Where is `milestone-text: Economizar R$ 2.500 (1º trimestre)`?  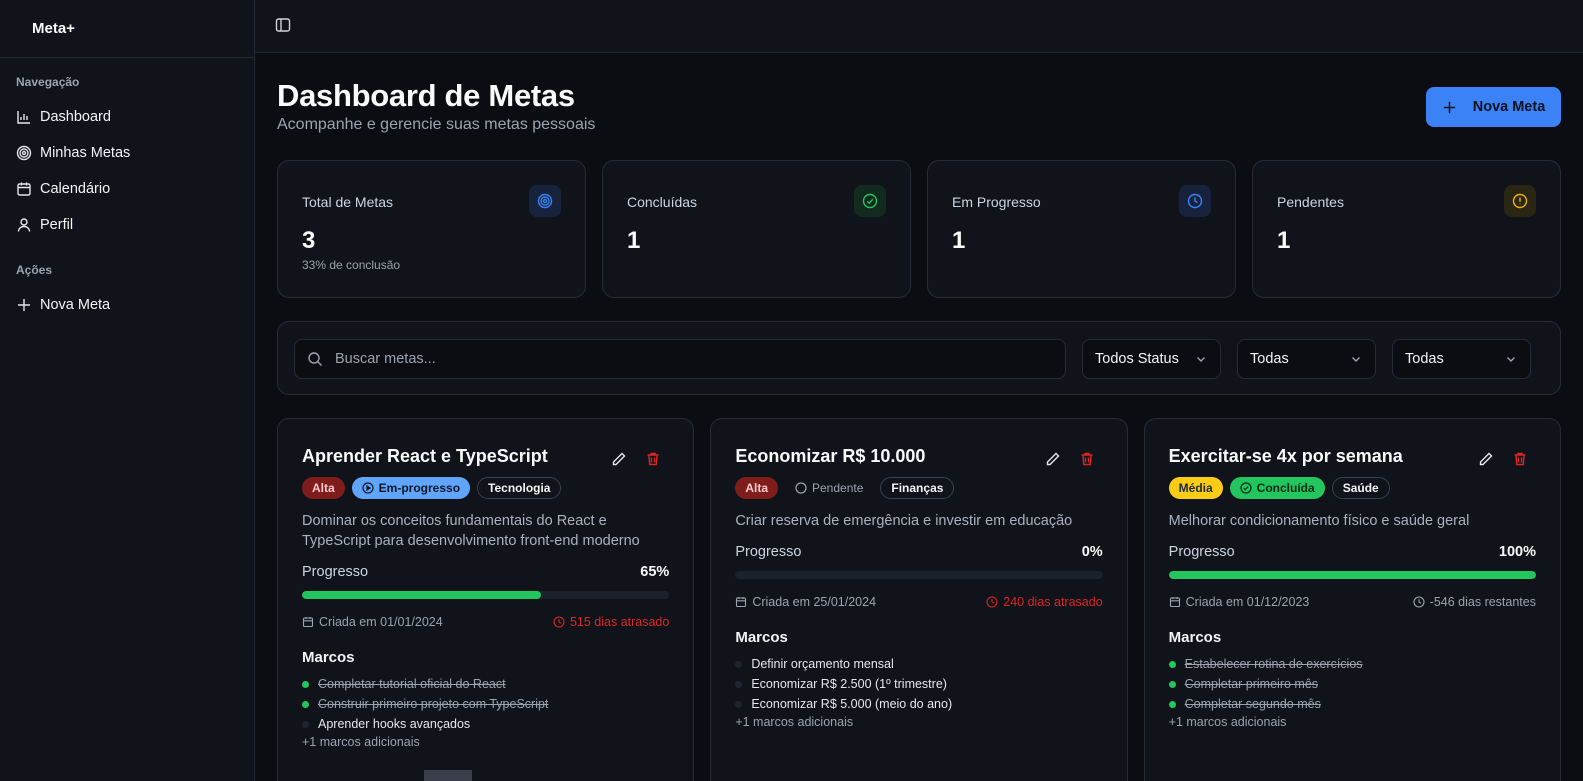 milestone-text: Economizar R$ 2.500 (1º trimestre) is located at coordinates (849, 684).